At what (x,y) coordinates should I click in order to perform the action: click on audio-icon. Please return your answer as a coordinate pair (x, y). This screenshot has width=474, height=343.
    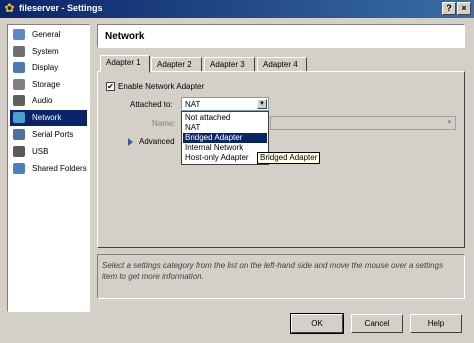
    Looking at the image, I should click on (19, 100).